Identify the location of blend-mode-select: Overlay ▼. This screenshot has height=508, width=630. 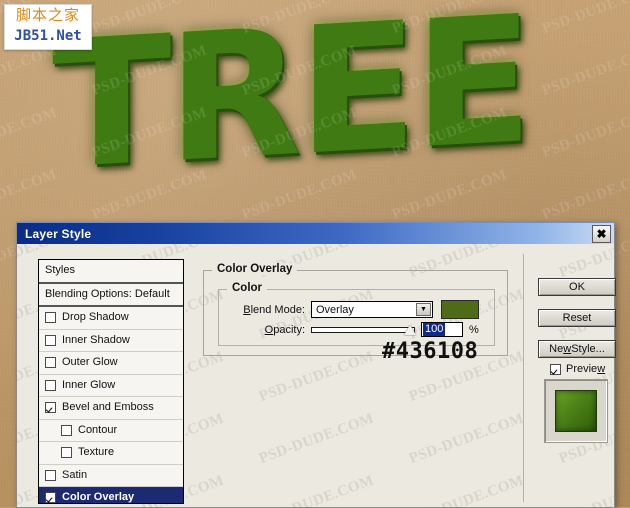
(372, 309).